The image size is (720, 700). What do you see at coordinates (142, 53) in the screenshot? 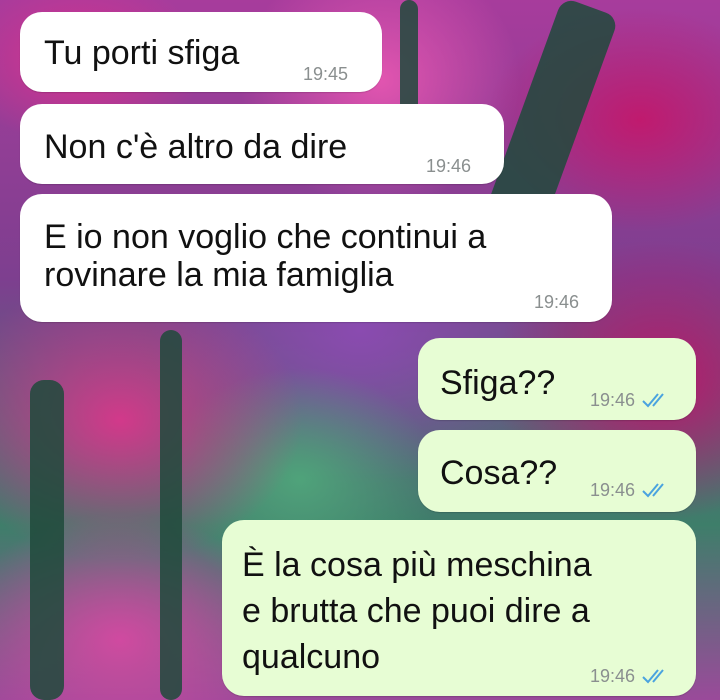
I see `message-text: Tu porti sfiga` at bounding box center [142, 53].